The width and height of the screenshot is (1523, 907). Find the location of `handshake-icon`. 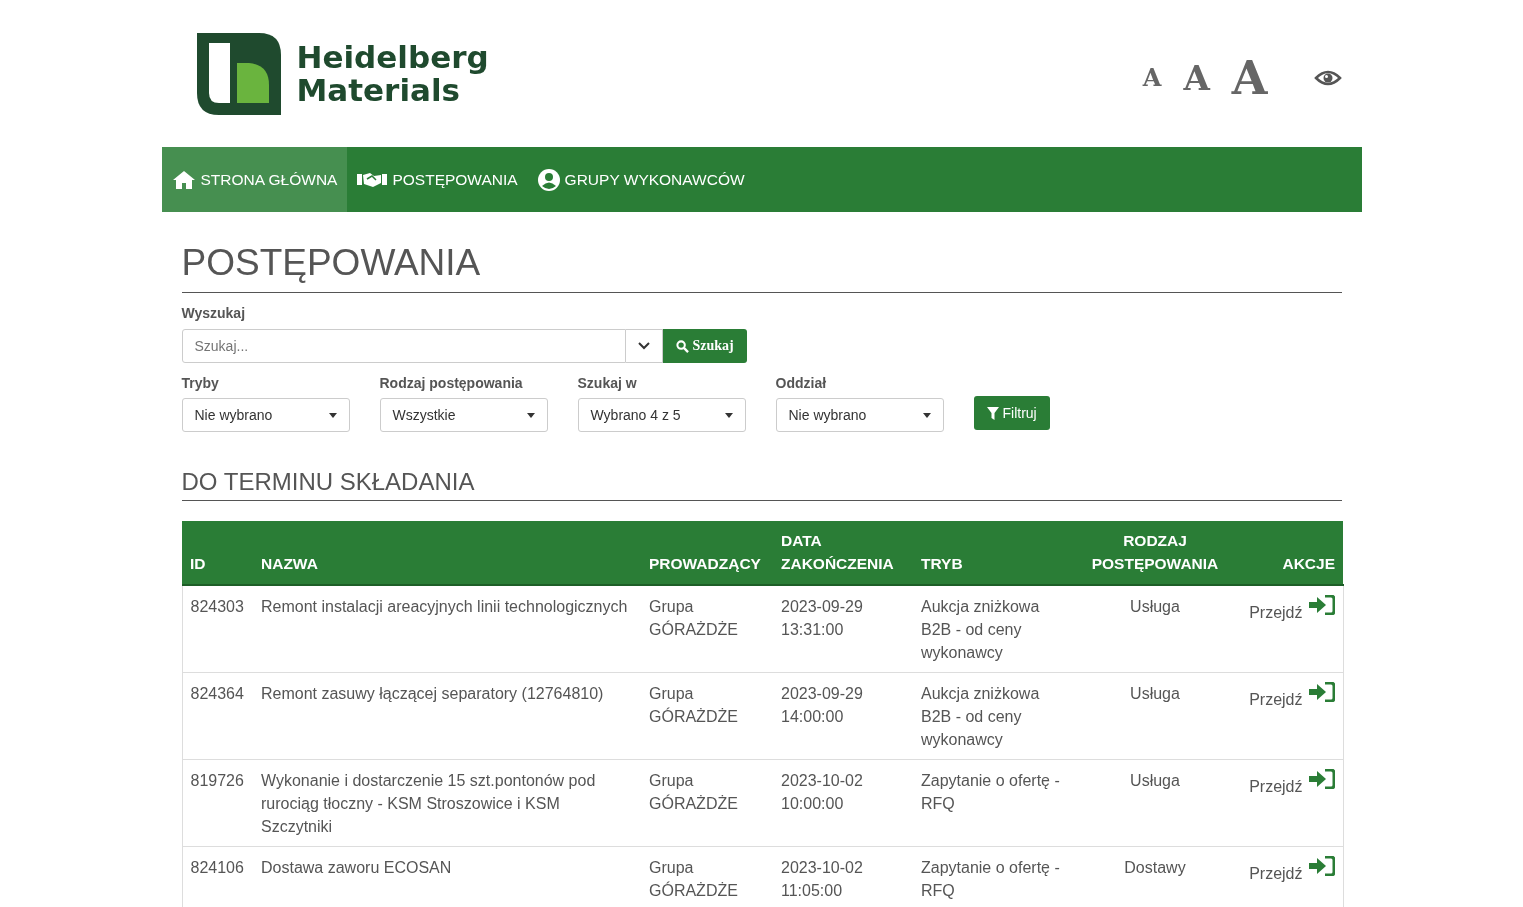

handshake-icon is located at coordinates (372, 179).